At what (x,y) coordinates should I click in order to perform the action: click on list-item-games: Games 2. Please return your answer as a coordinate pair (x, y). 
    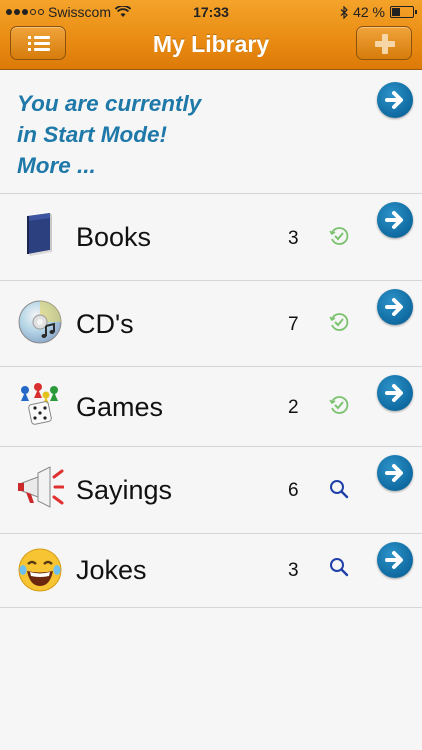
    Looking at the image, I should click on (211, 407).